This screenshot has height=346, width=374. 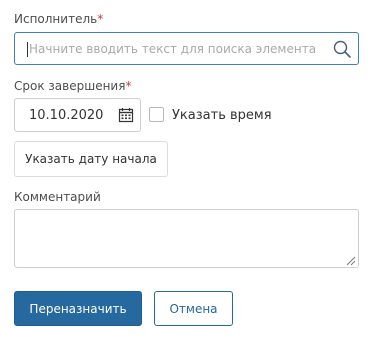 I want to click on due-date-label: Срок завершения*, so click(x=72, y=86).